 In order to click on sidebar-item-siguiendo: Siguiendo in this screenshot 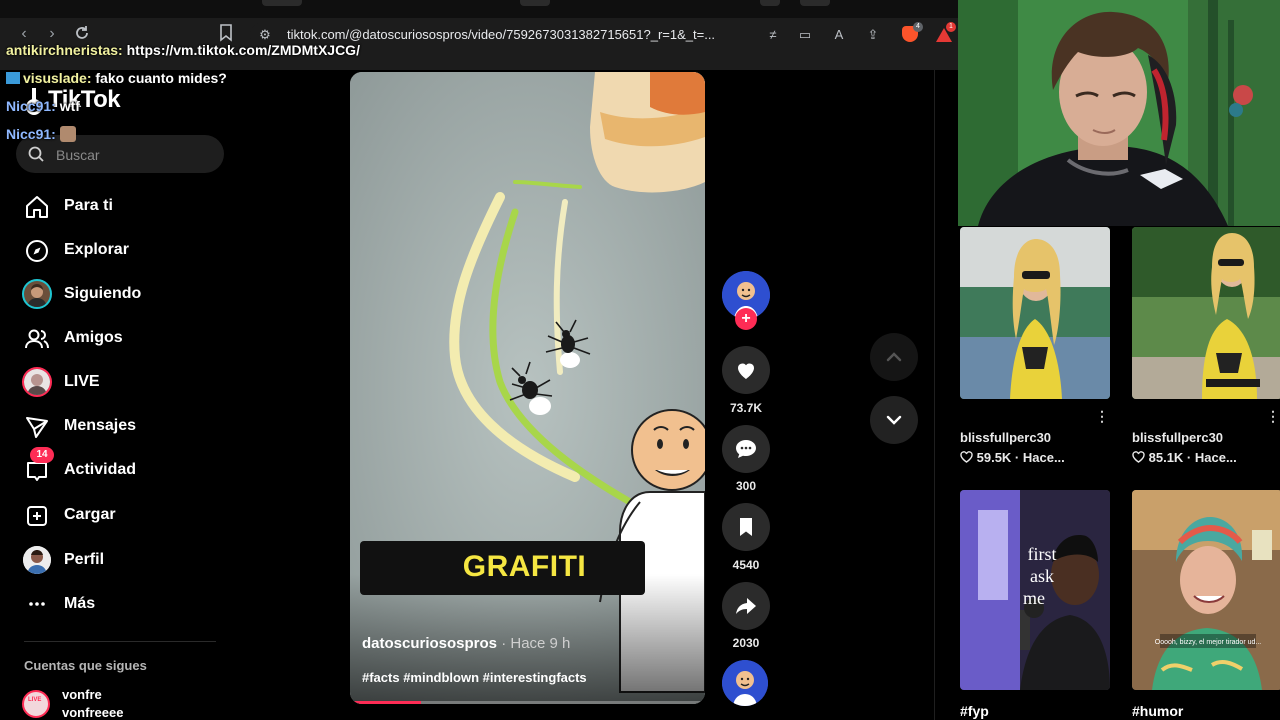, I will do `click(125, 294)`.